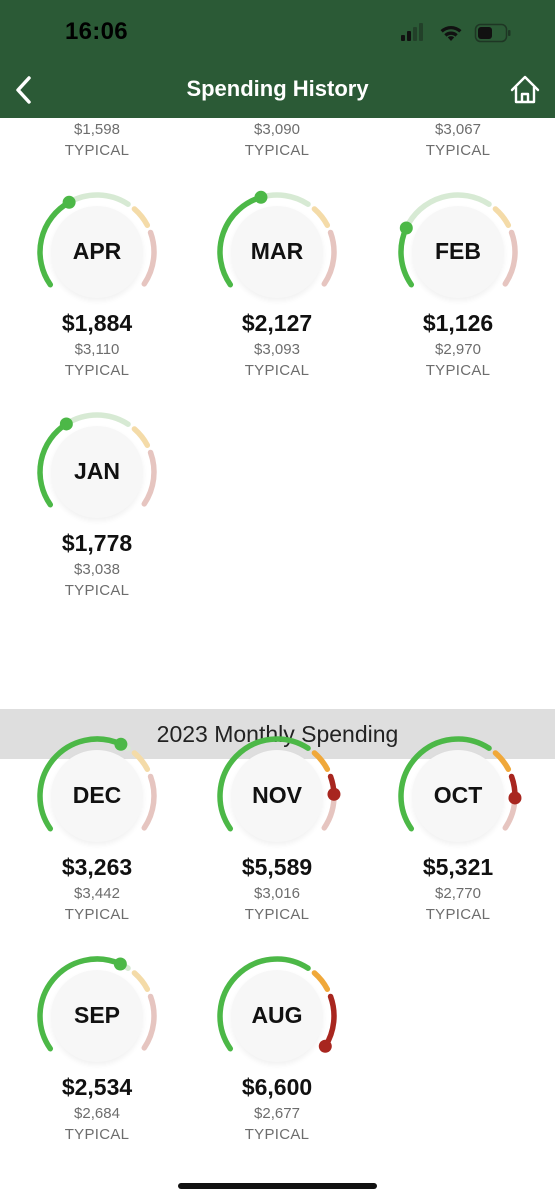 Image resolution: width=555 pixels, height=1200 pixels. What do you see at coordinates (97, 349) in the screenshot?
I see `typical-amount: $3,110` at bounding box center [97, 349].